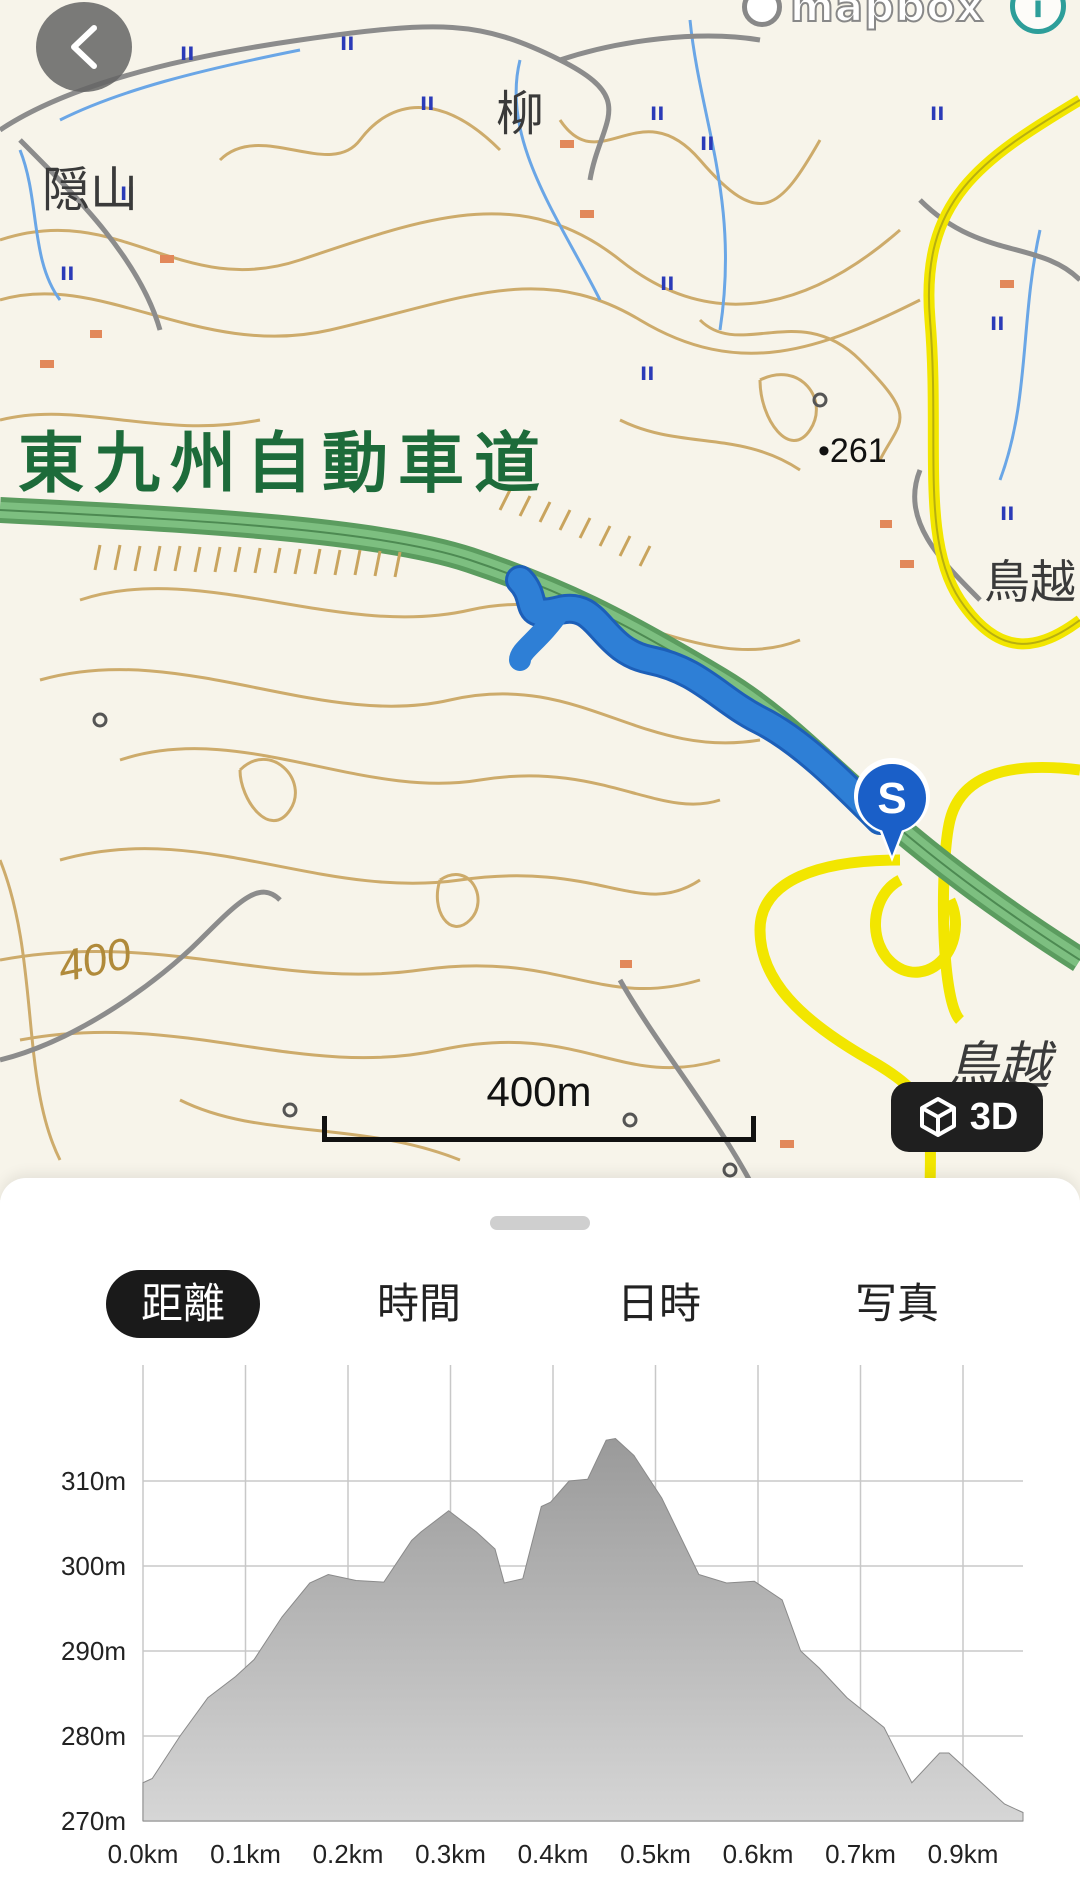  I want to click on x-tick-label: 0.0km, so click(143, 1854).